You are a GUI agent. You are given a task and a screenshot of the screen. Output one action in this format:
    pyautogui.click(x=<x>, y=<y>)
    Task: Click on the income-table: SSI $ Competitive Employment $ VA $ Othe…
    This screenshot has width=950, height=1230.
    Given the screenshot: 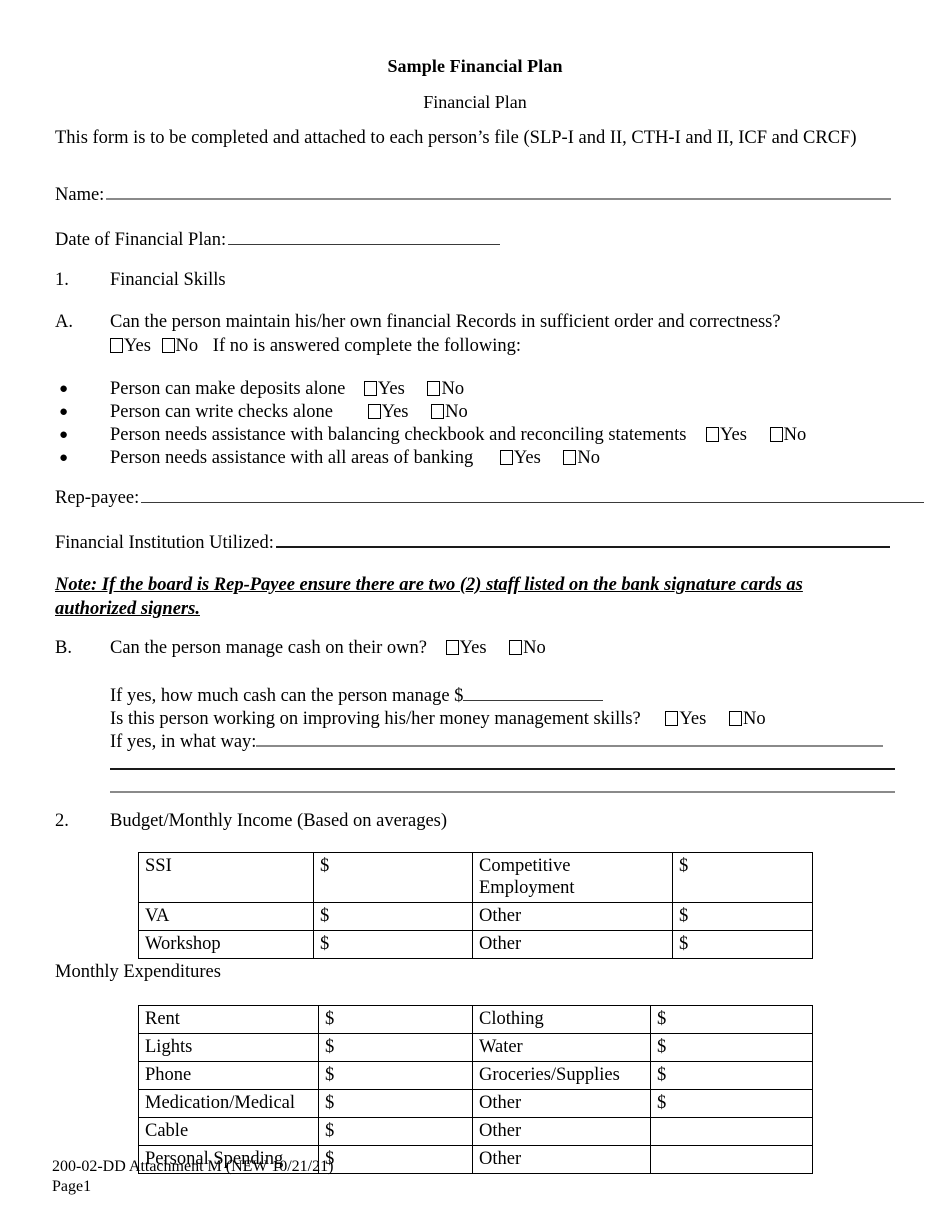 What is the action you would take?
    pyautogui.click(x=475, y=905)
    